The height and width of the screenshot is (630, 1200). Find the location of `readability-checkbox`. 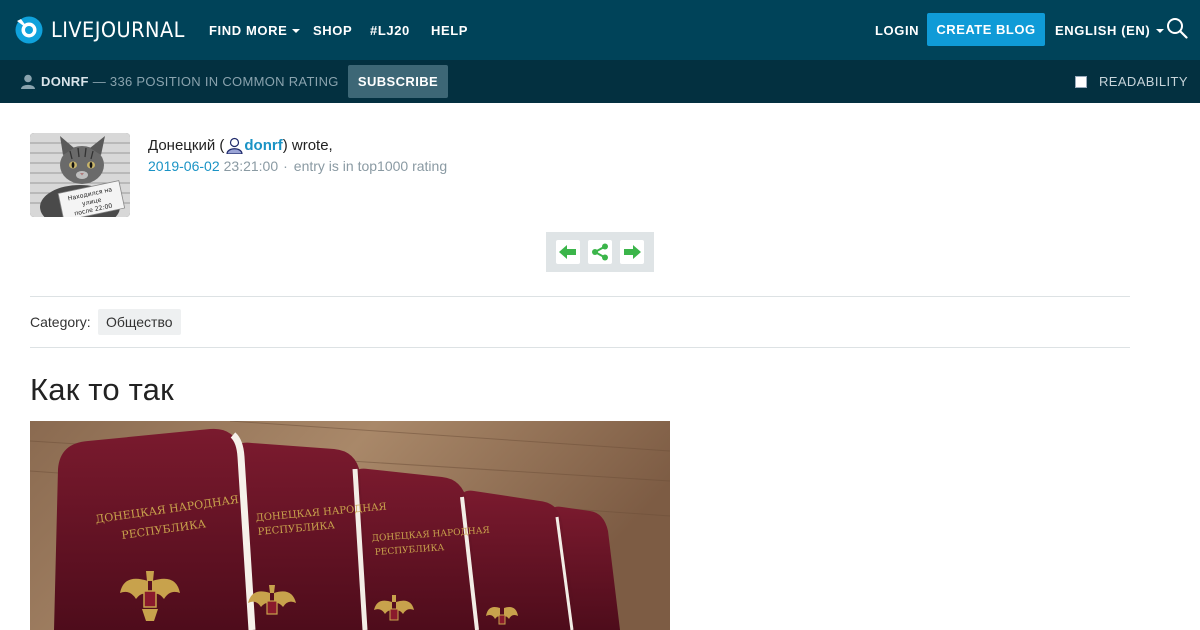

readability-checkbox is located at coordinates (1081, 81).